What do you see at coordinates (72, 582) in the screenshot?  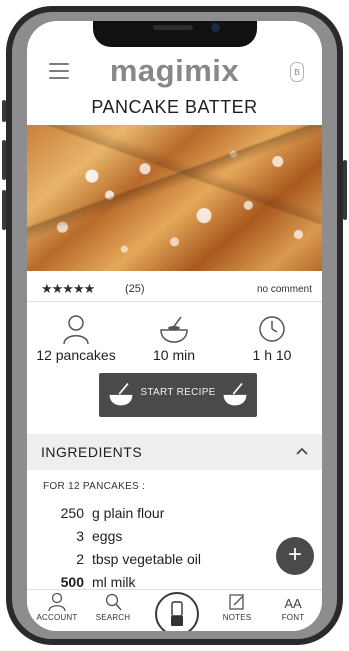 I see `ingredient-qty: 500` at bounding box center [72, 582].